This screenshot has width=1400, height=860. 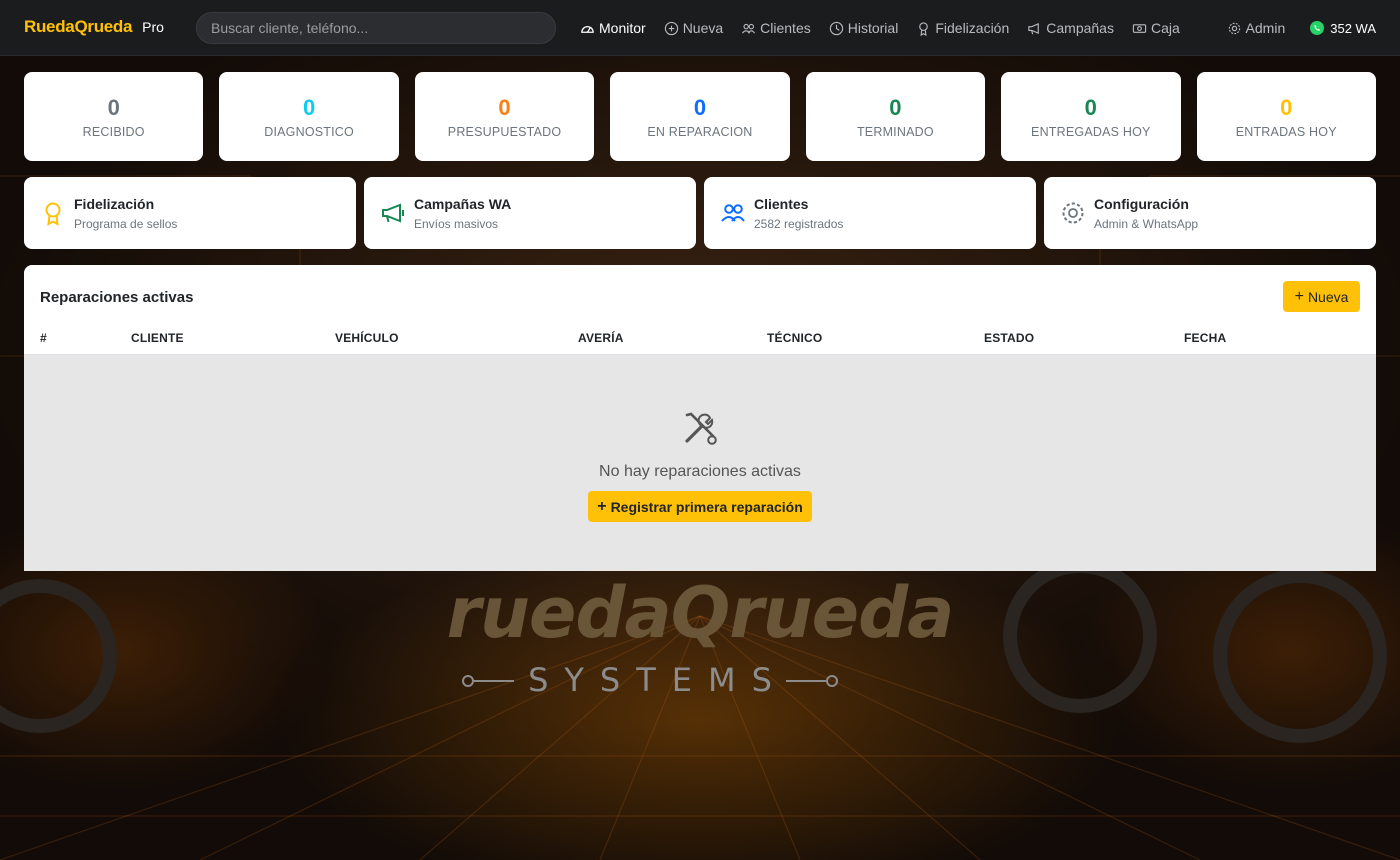 I want to click on stat-recibido: 0 RECIBIDO, so click(x=114, y=116).